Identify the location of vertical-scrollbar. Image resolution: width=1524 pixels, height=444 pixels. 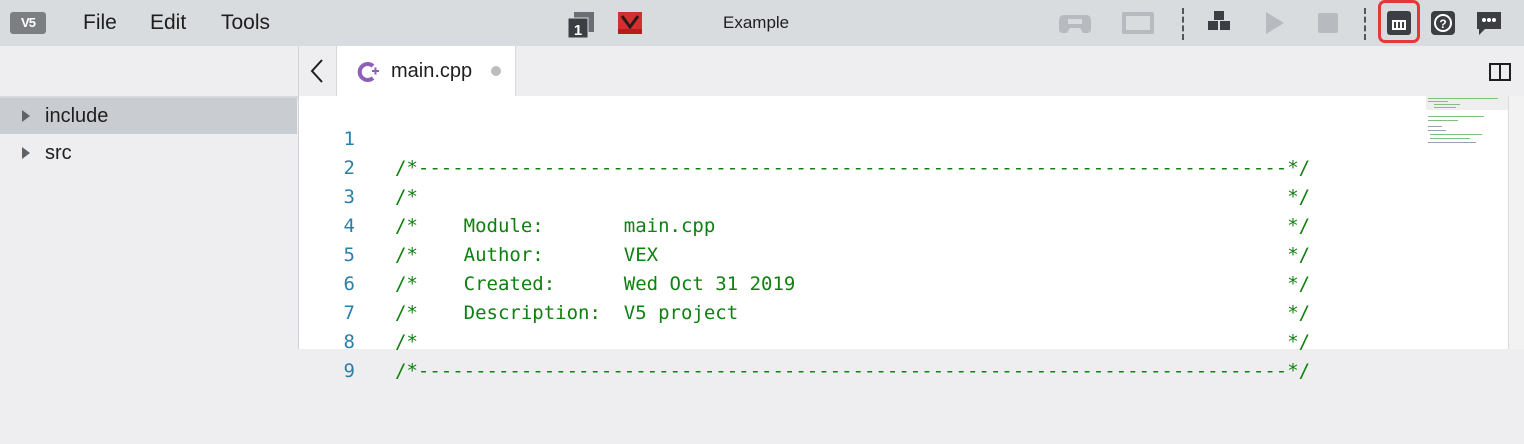
(1516, 222).